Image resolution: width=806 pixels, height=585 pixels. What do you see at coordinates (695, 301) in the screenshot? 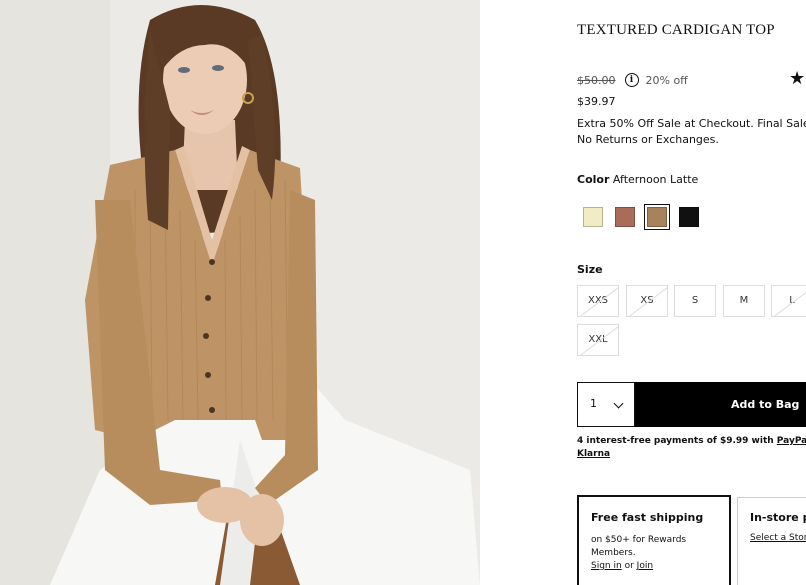
I see `size-option-s: S` at bounding box center [695, 301].